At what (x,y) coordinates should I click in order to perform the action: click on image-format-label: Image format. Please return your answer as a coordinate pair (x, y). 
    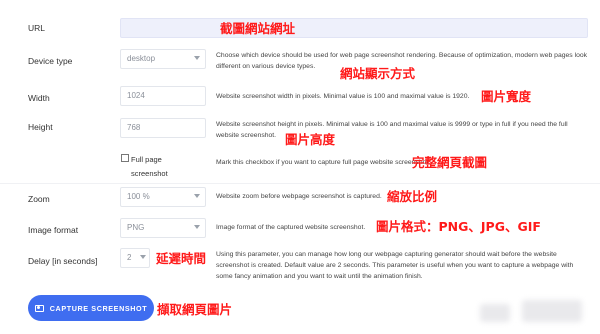
    Looking at the image, I should click on (53, 230).